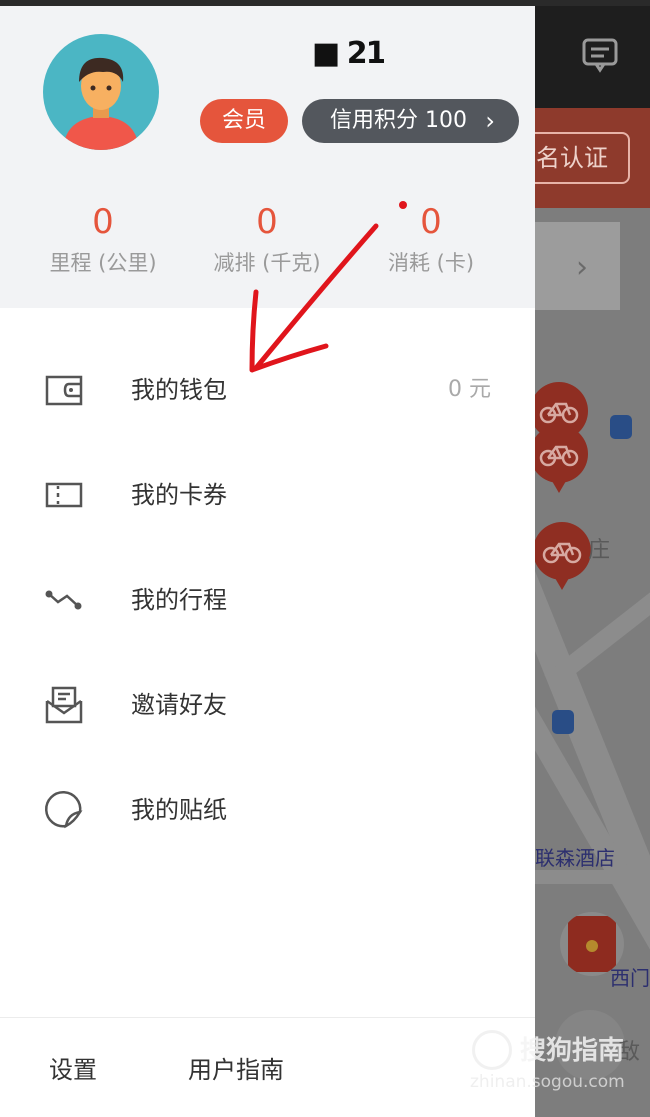 The image size is (650, 1117). Describe the element at coordinates (600, 56) in the screenshot. I see `message-icon` at that location.